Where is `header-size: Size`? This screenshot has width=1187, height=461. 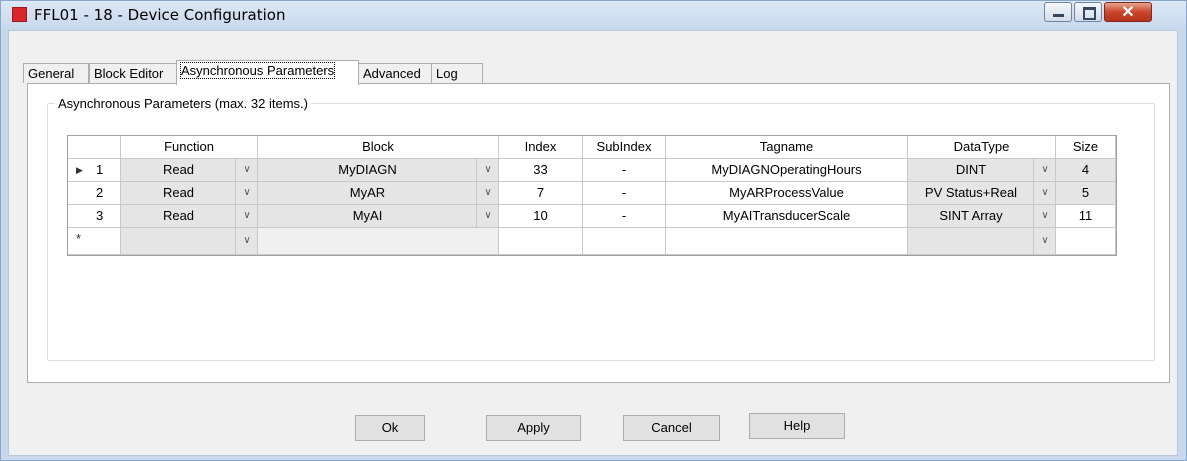
header-size: Size is located at coordinates (1086, 147).